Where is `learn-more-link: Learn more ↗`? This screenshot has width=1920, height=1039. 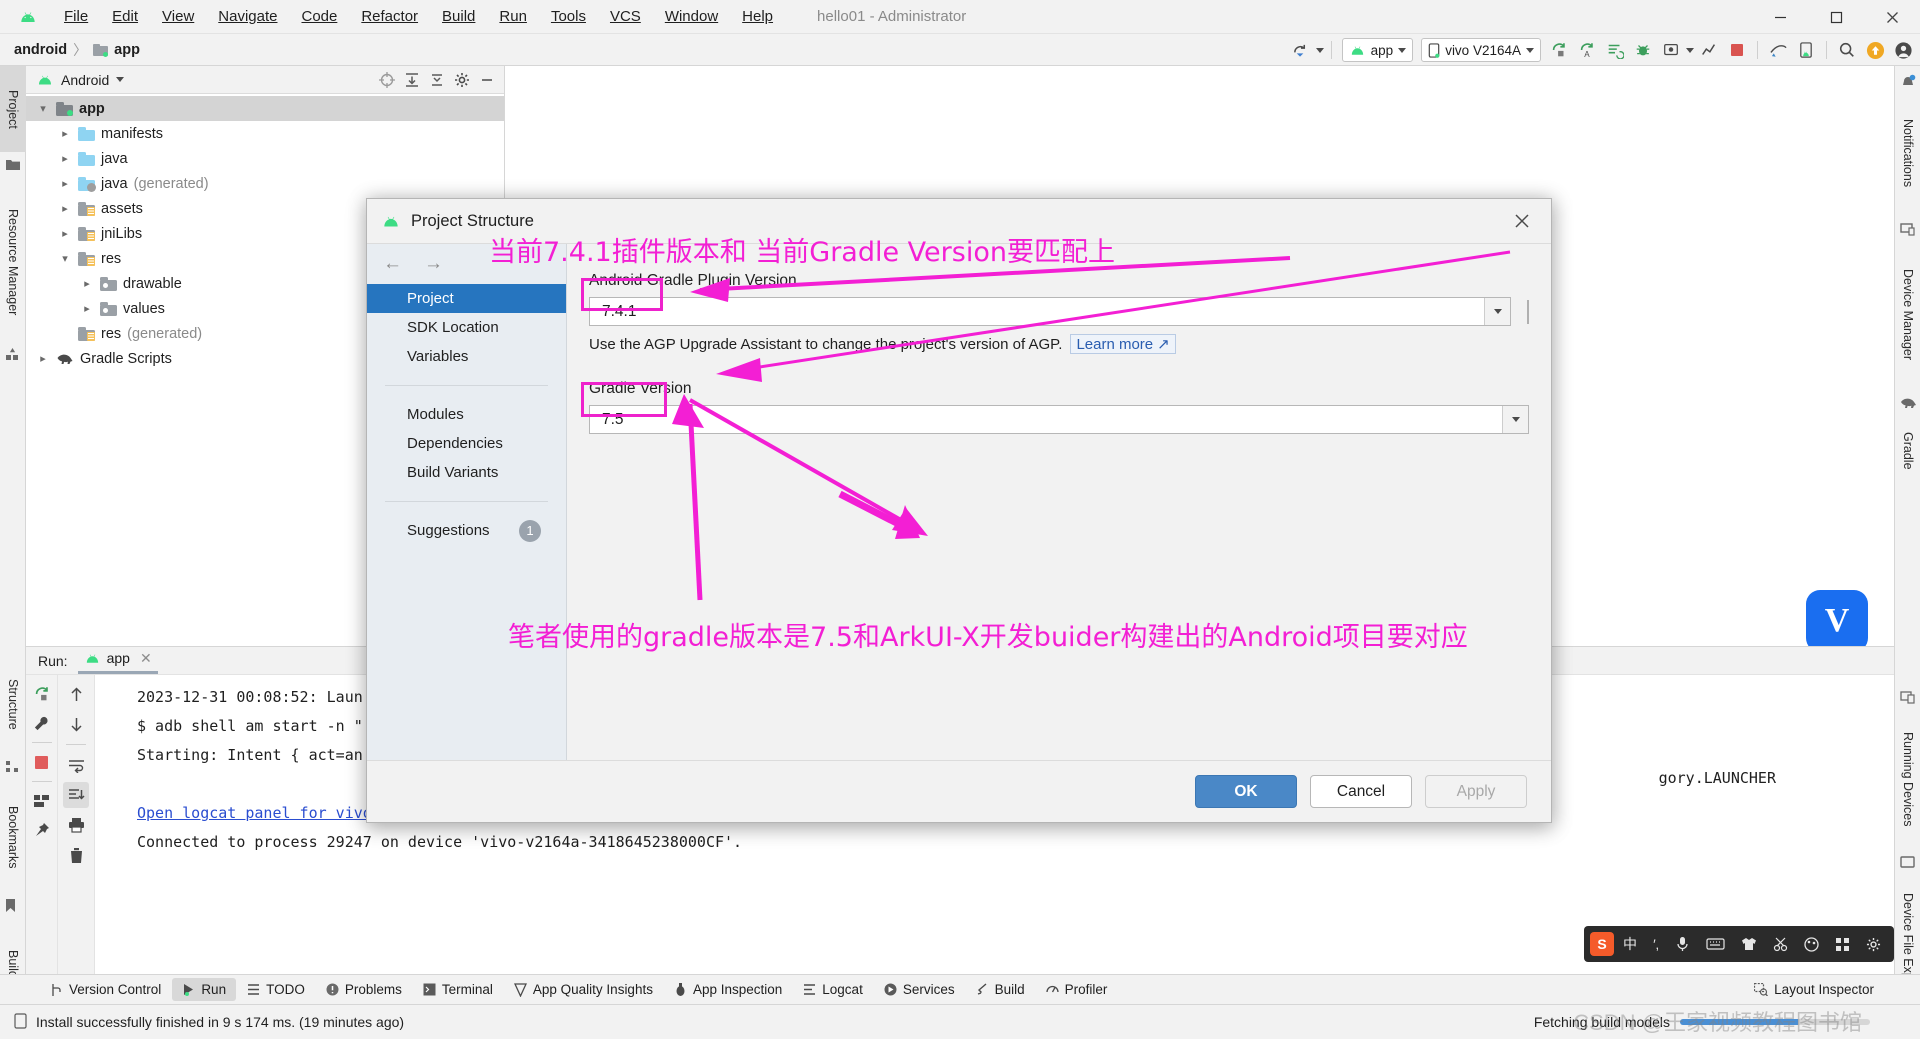 learn-more-link: Learn more ↗ is located at coordinates (1123, 344).